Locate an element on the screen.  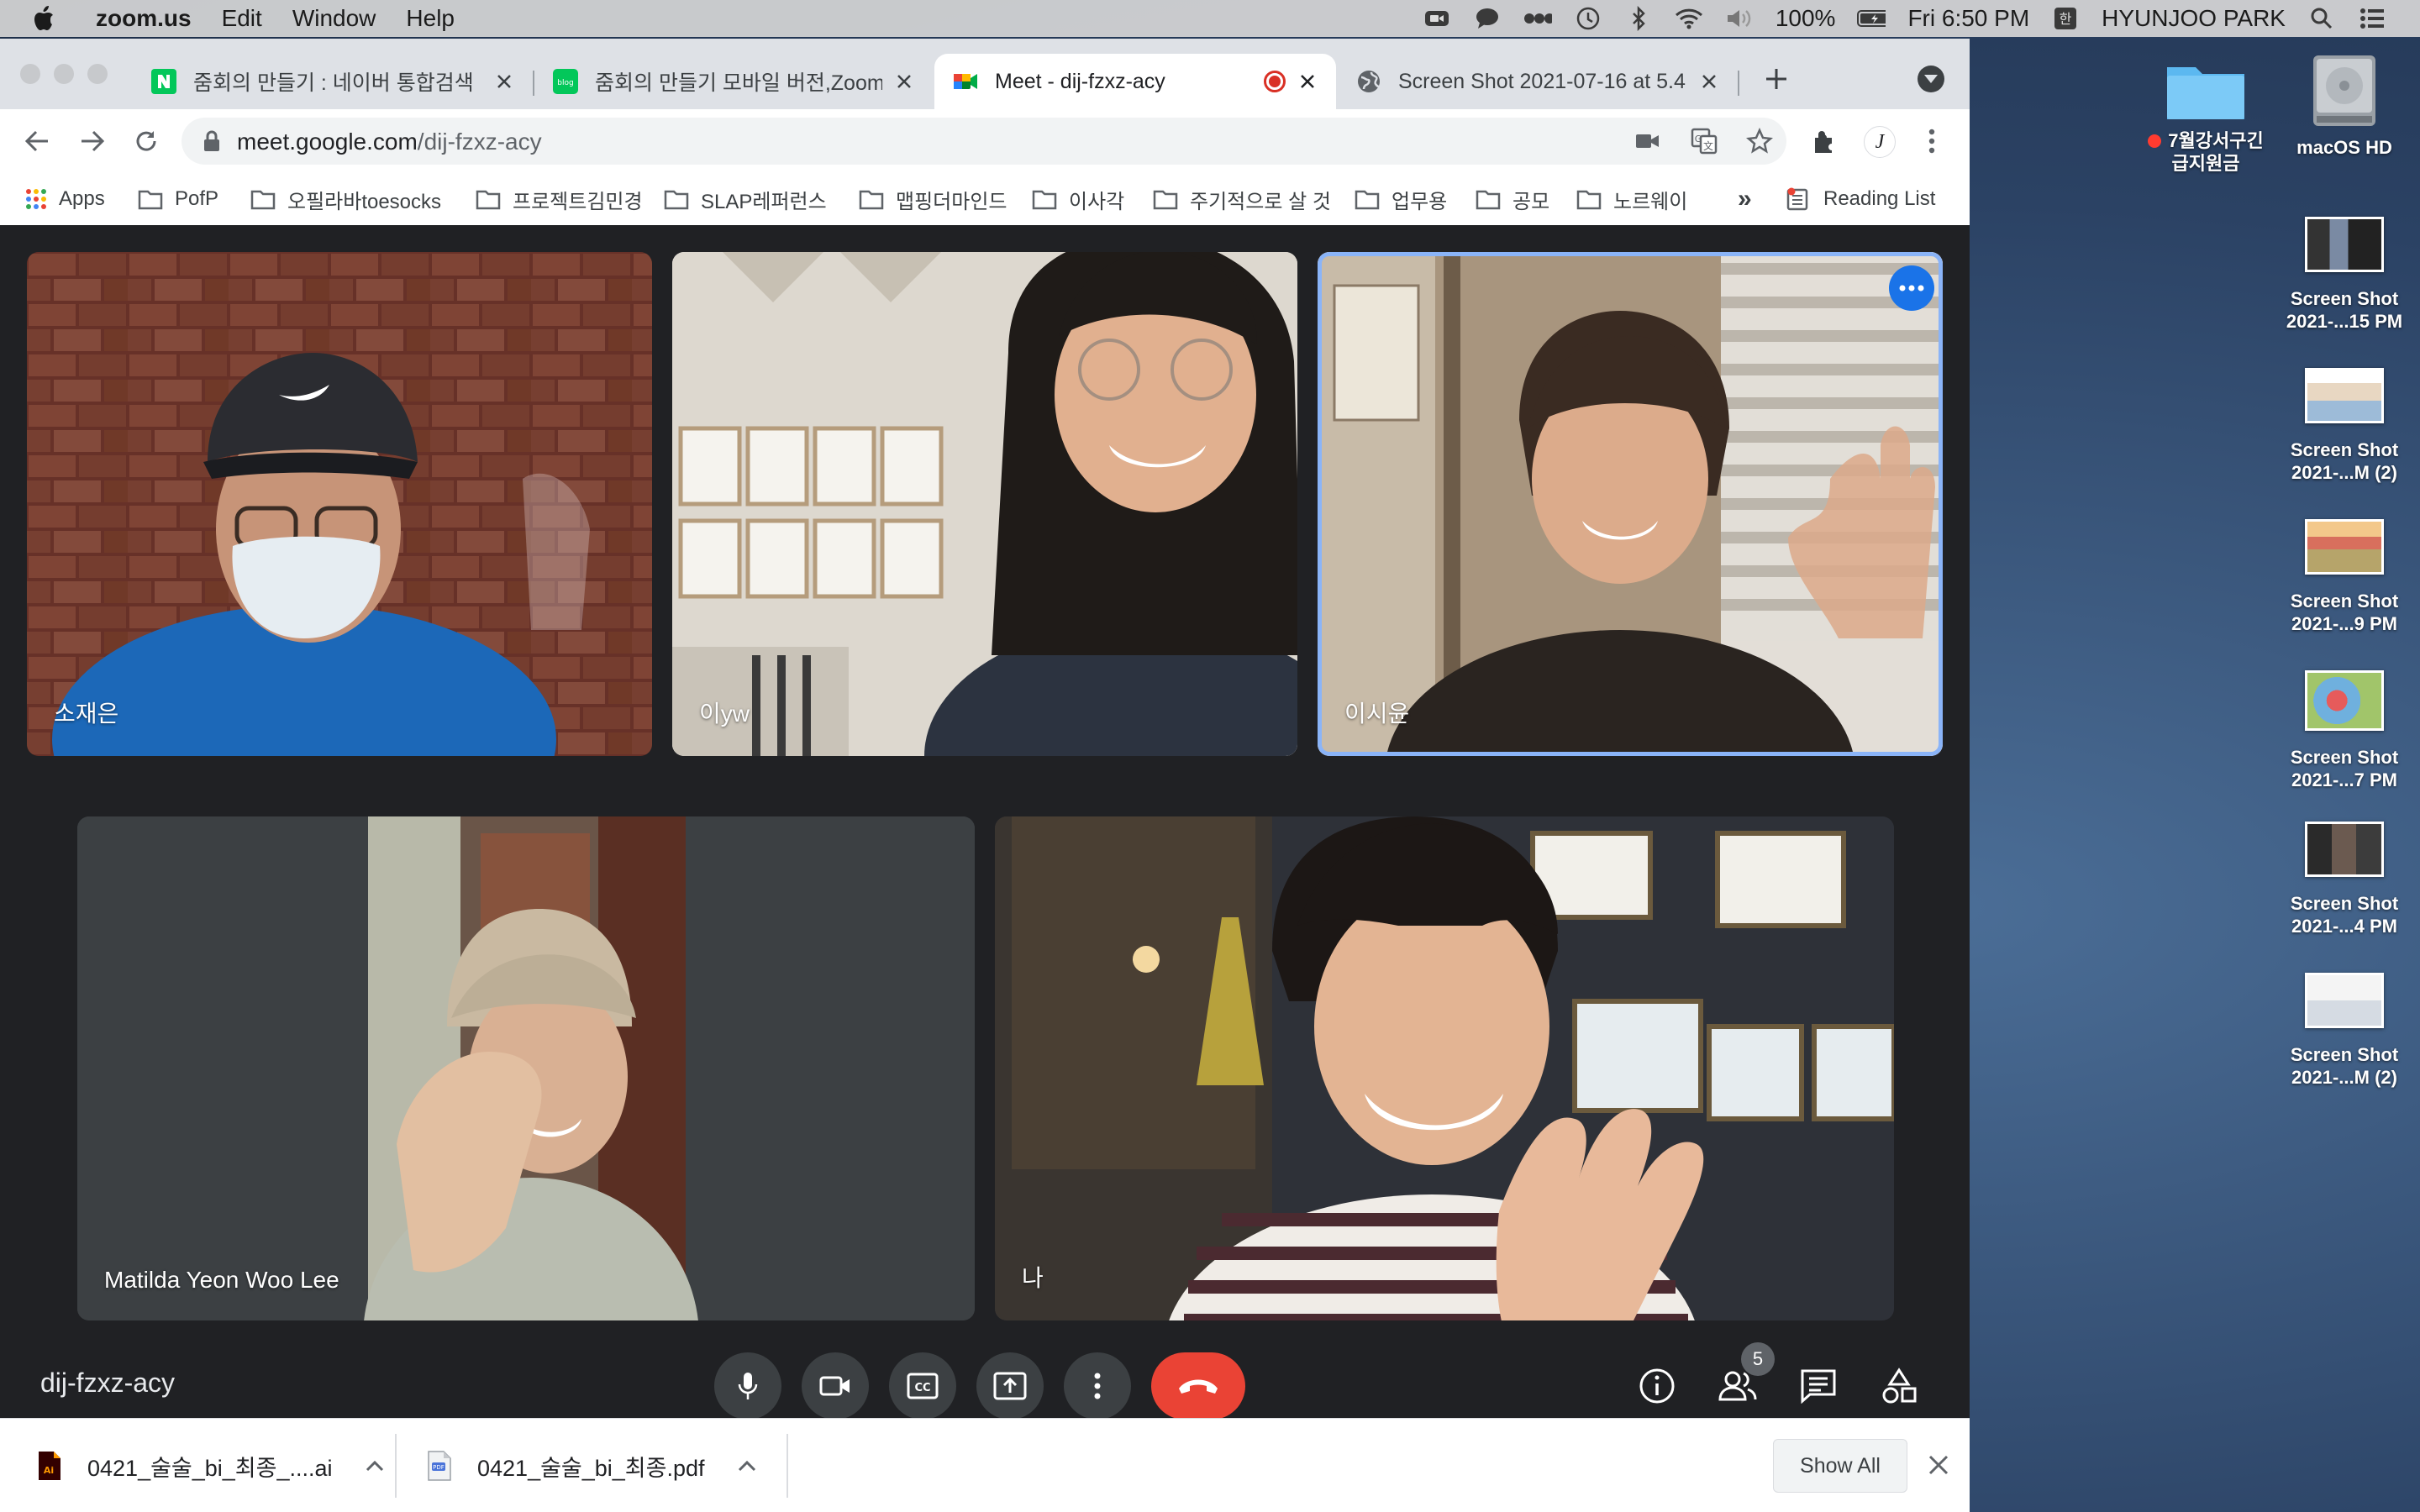
captions-button: CC is located at coordinates (923, 1386).